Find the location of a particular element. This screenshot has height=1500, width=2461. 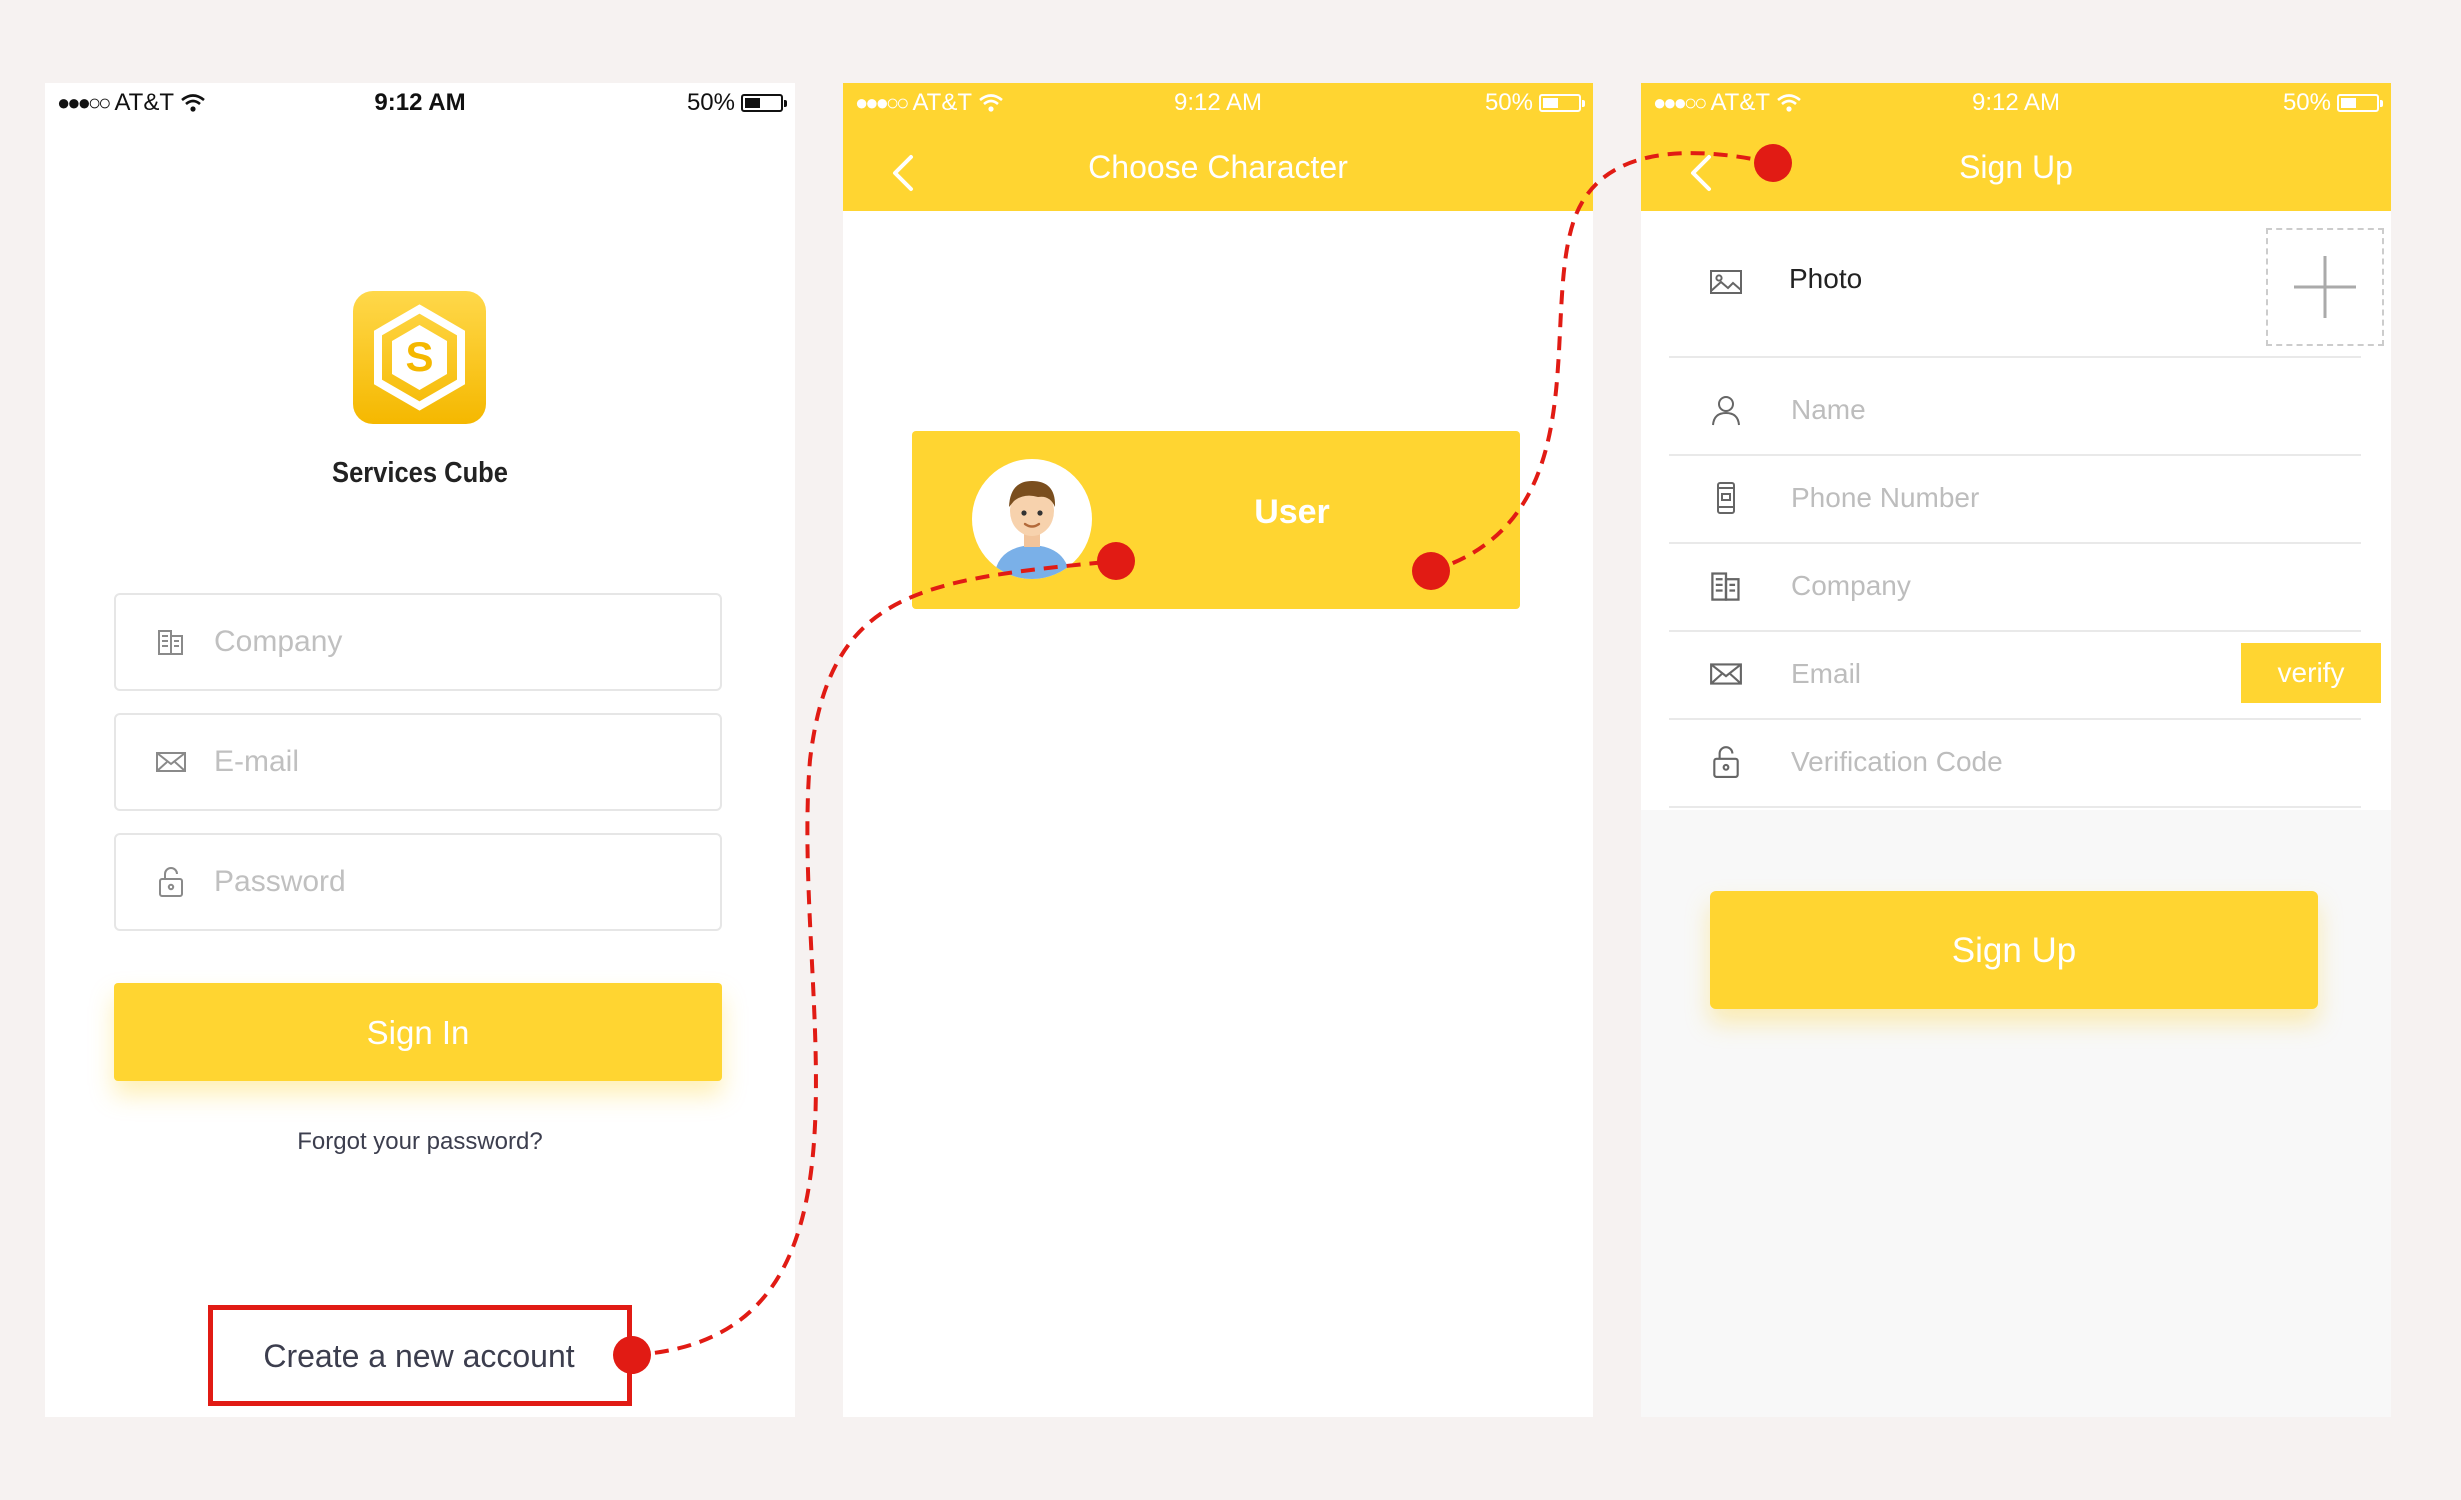

logo-letter: S is located at coordinates (419, 356).